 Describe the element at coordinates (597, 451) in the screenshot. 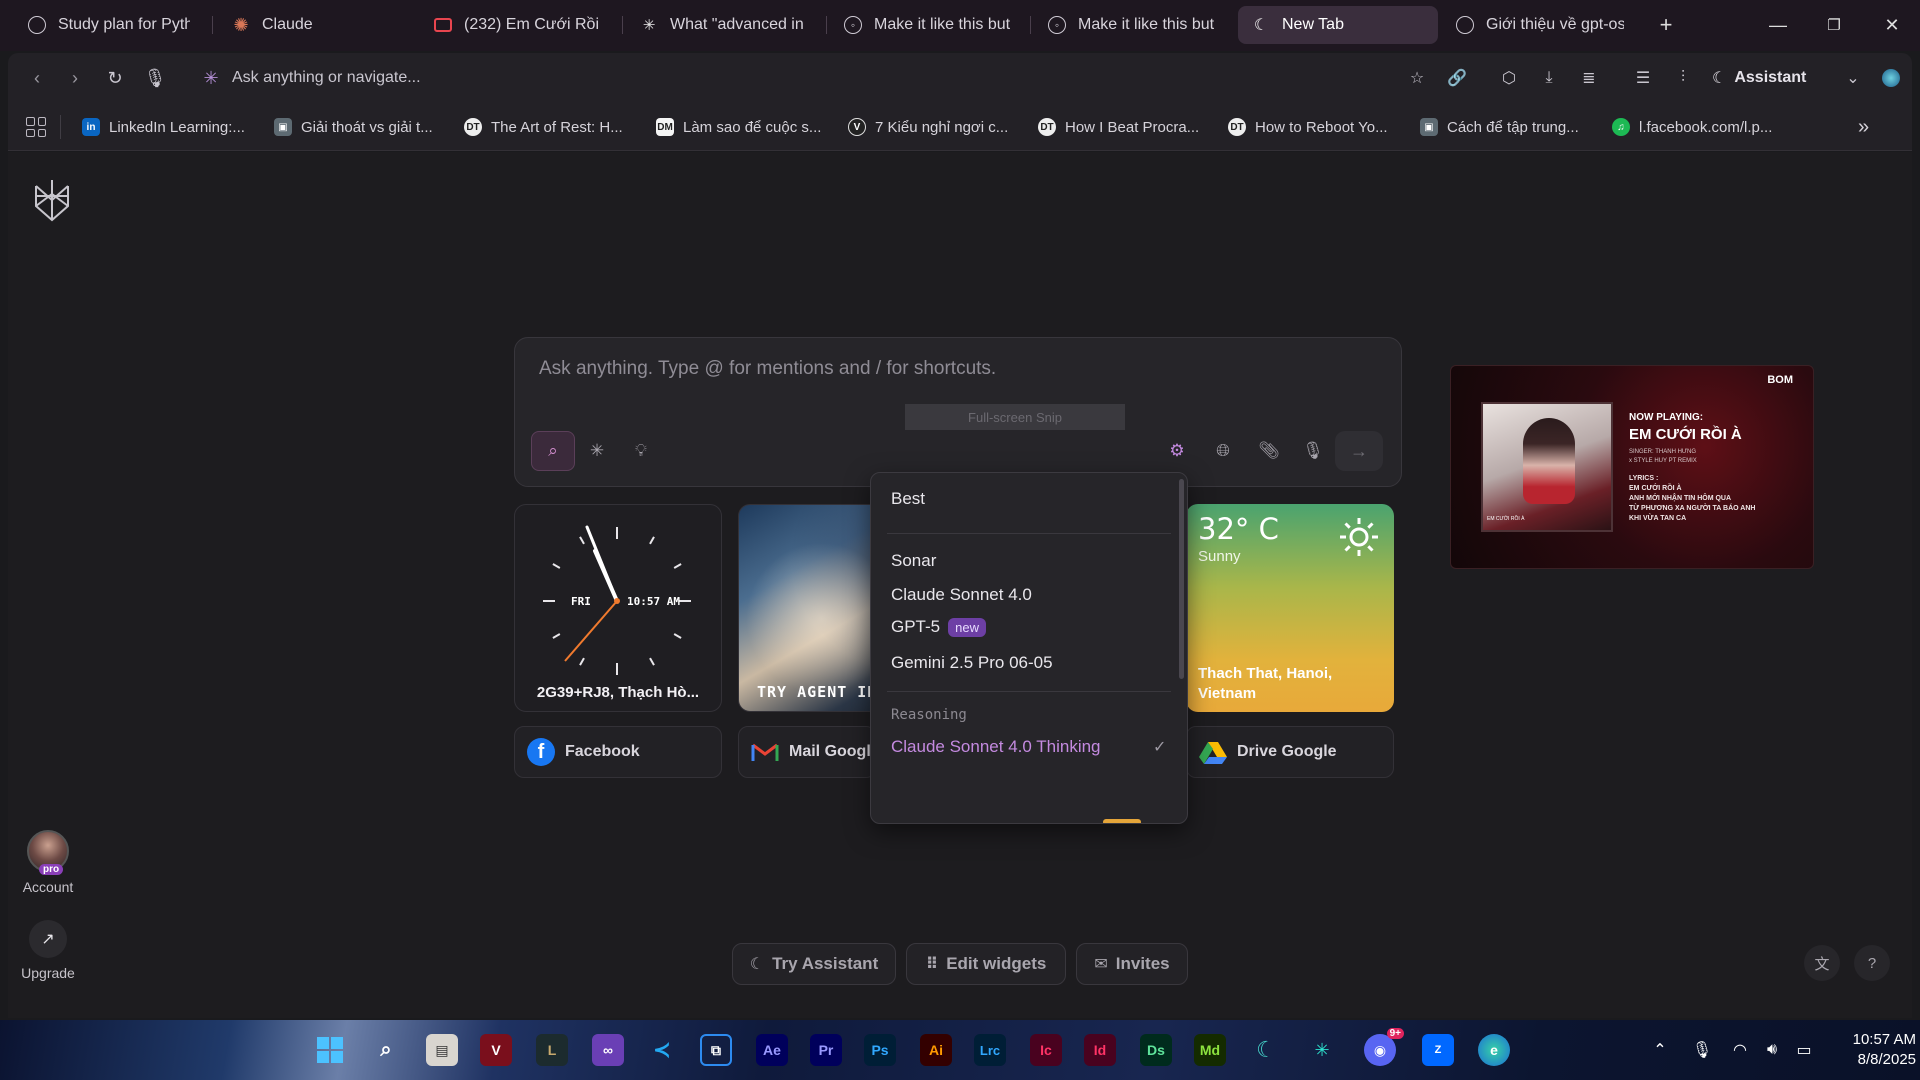

I see `research-mode-button: ✳` at that location.